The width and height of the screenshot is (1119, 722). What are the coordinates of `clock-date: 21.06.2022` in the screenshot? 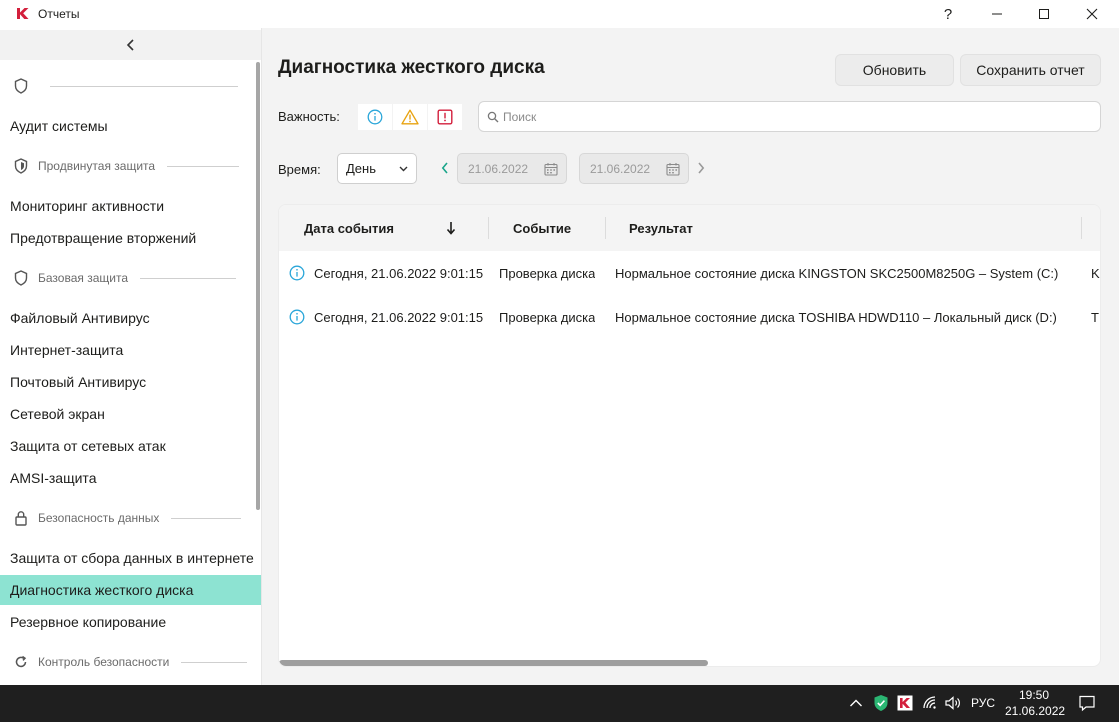 It's located at (1035, 711).